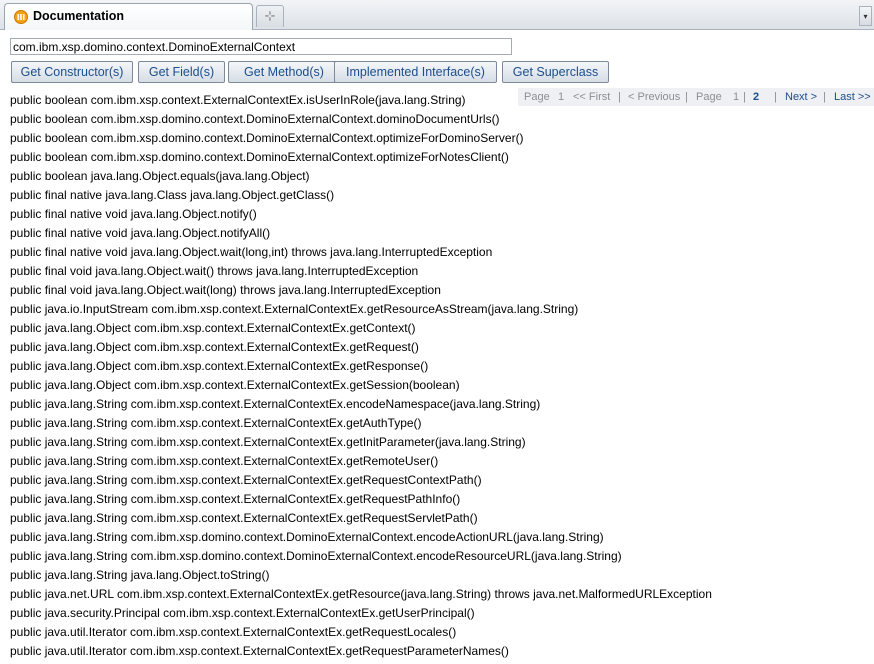 The height and width of the screenshot is (664, 874). What do you see at coordinates (72, 72) in the screenshot?
I see `get-constructors-button: Get Constructor(s)` at bounding box center [72, 72].